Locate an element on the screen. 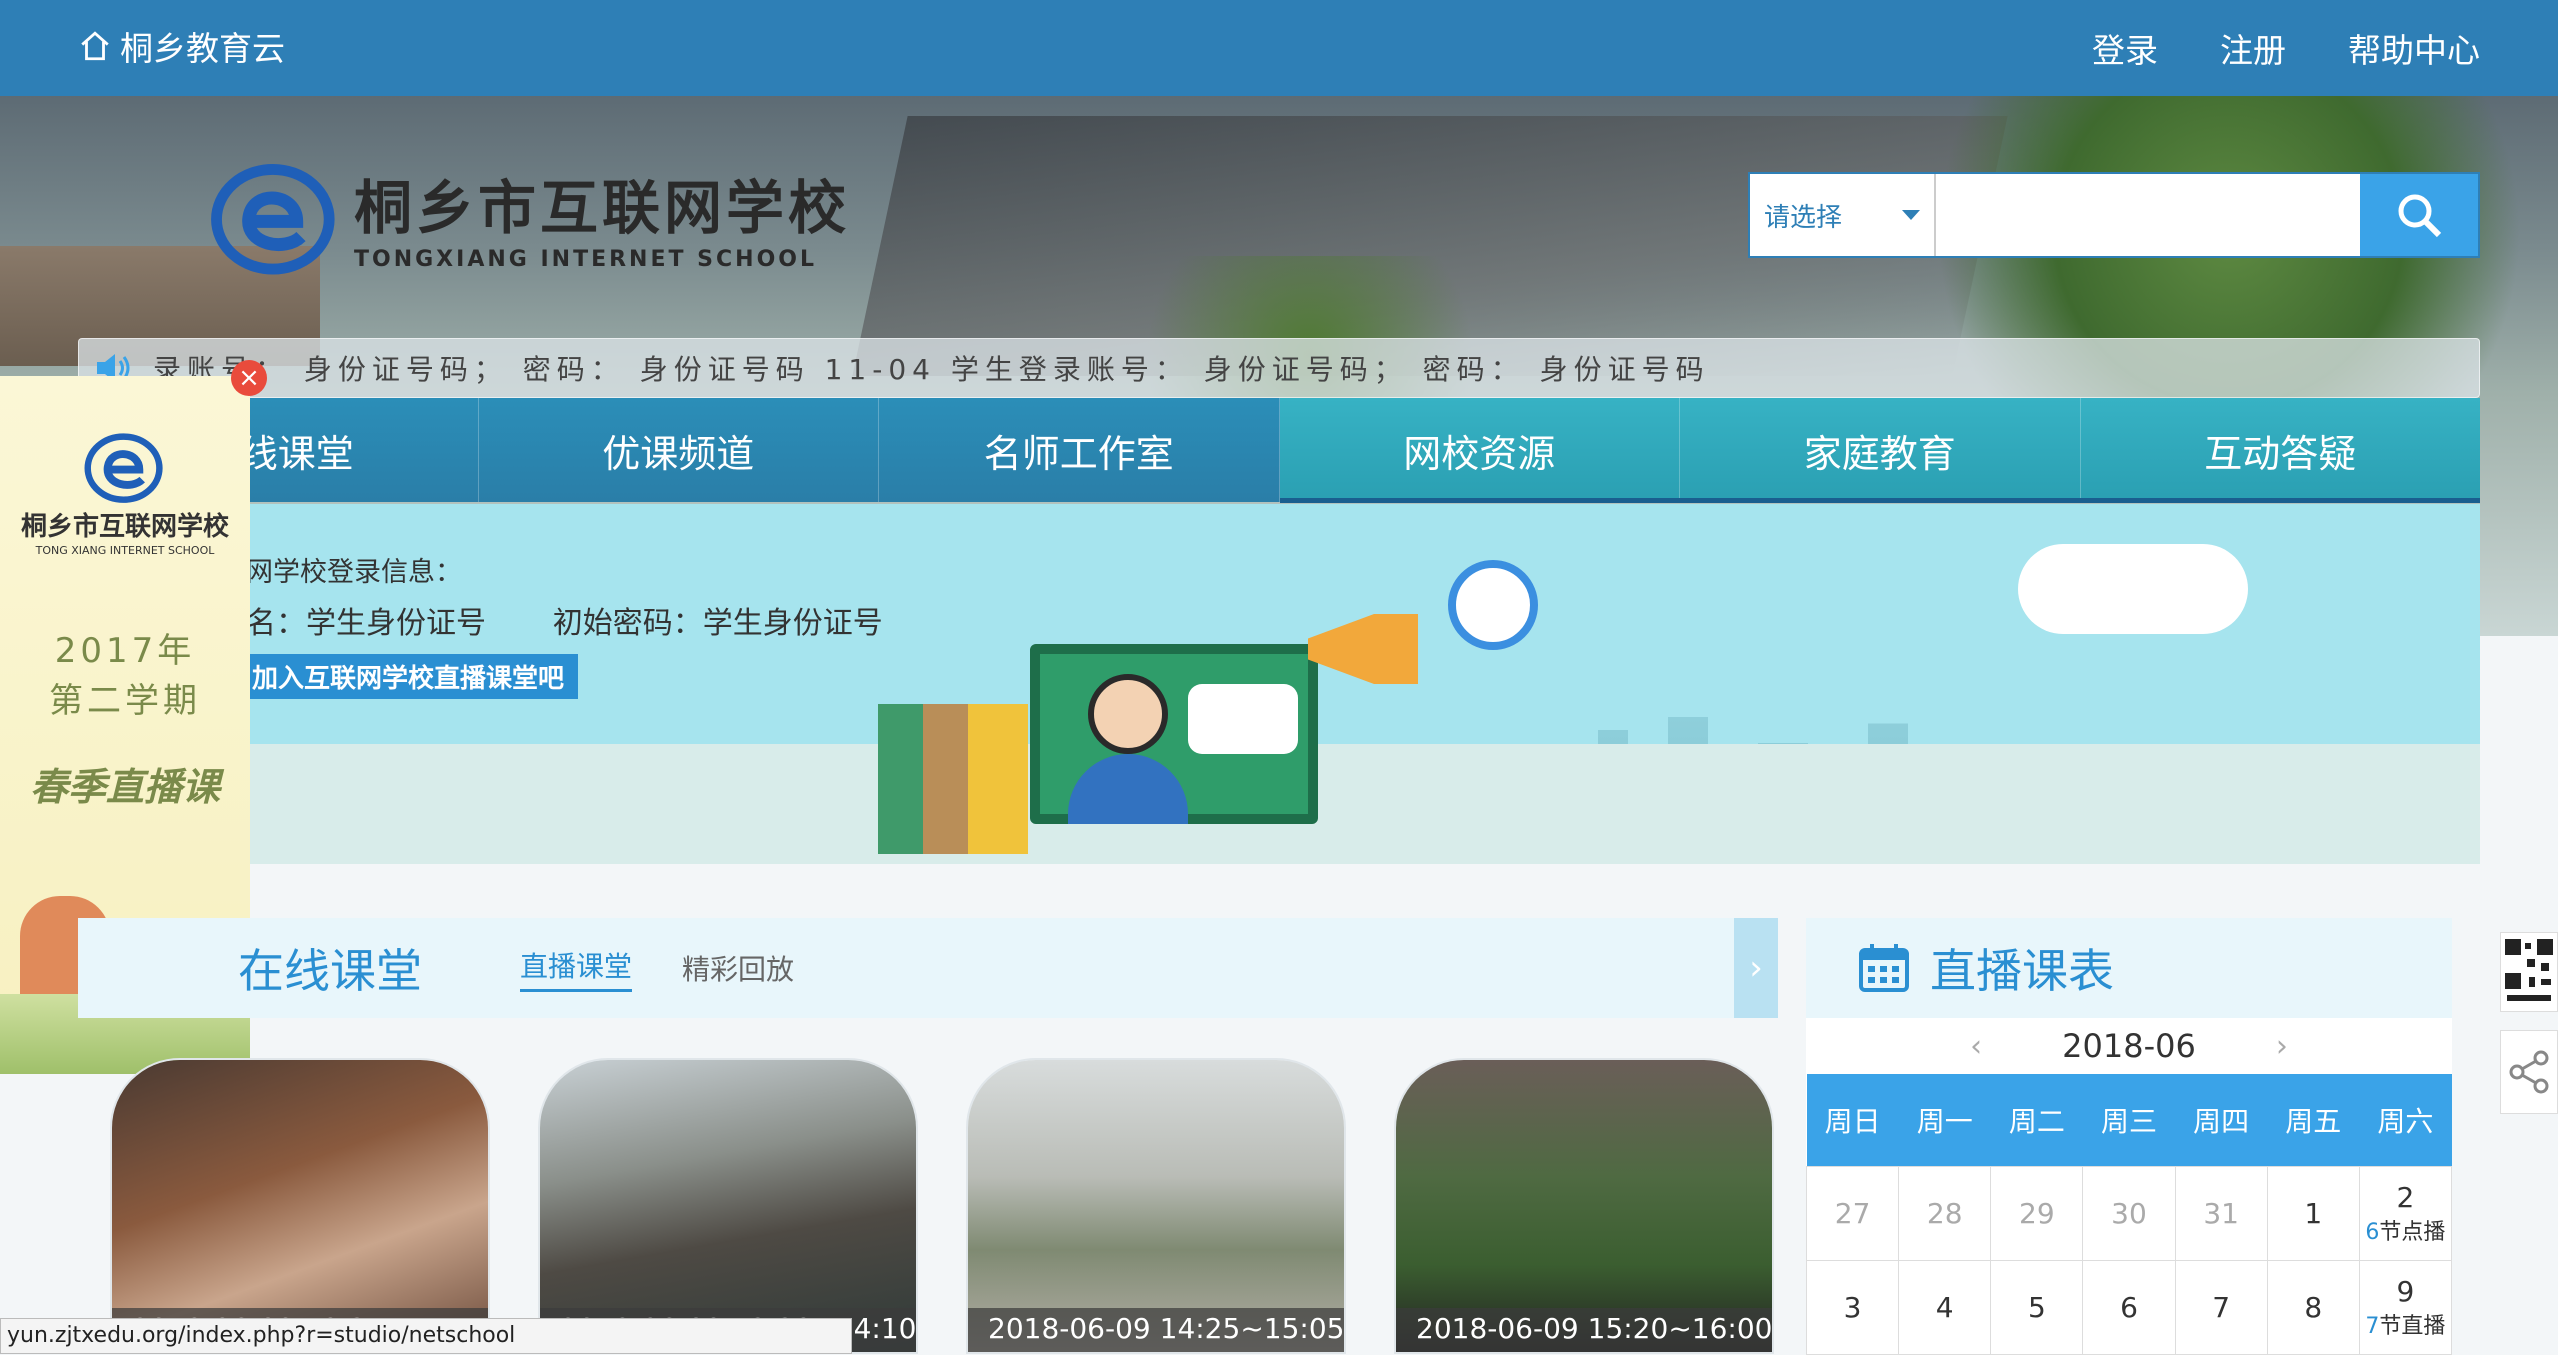 The width and height of the screenshot is (2558, 1355). calendar-day: 31 is located at coordinates (2221, 1213).